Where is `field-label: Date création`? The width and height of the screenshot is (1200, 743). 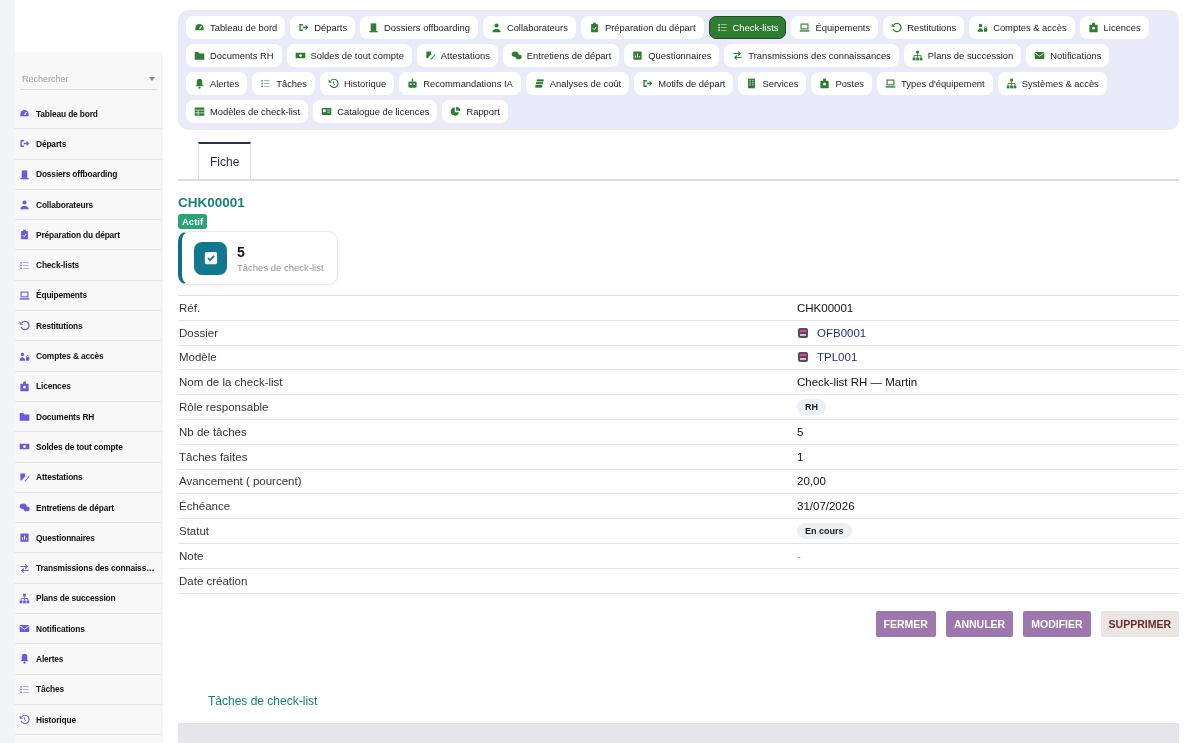 field-label: Date création is located at coordinates (213, 580).